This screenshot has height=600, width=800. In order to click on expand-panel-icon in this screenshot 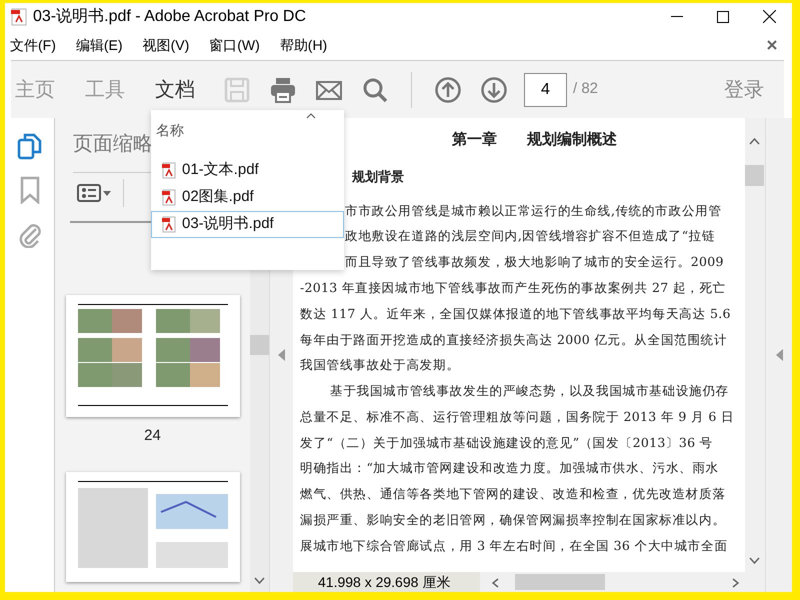, I will do `click(779, 355)`.